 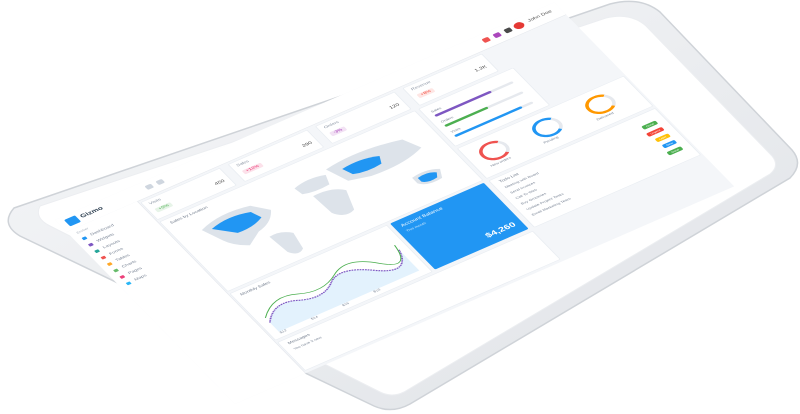 I want to click on balance-amount: $4,260, so click(x=500, y=230).